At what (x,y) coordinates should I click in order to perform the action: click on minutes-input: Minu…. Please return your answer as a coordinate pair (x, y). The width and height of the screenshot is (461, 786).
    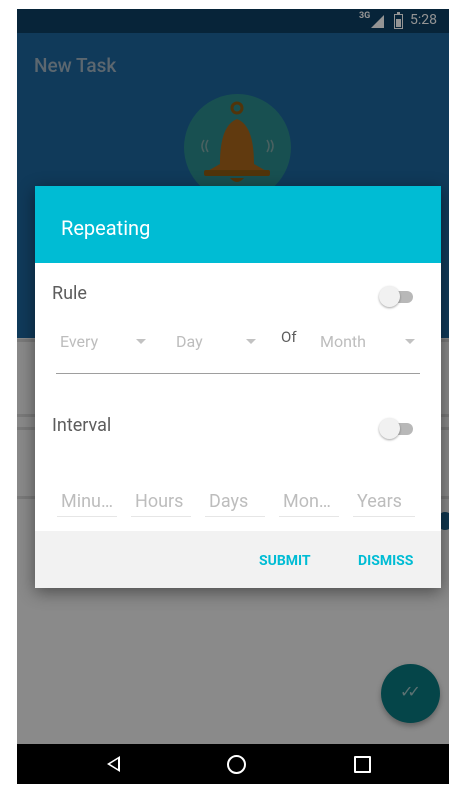
    Looking at the image, I should click on (87, 501).